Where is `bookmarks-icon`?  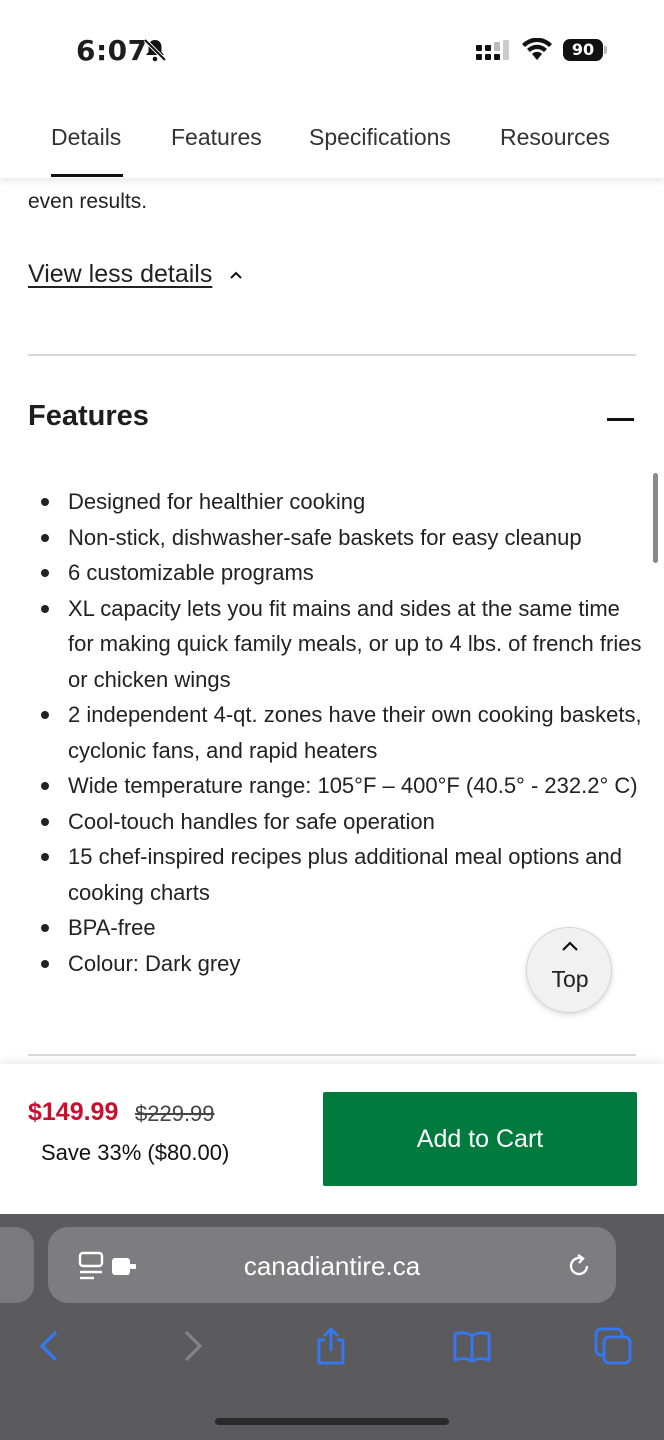 bookmarks-icon is located at coordinates (472, 1346).